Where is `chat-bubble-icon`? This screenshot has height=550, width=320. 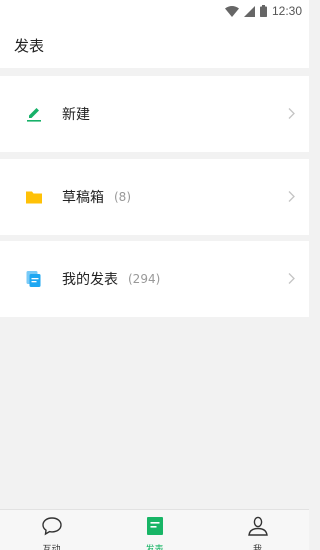
chat-bubble-icon is located at coordinates (52, 528).